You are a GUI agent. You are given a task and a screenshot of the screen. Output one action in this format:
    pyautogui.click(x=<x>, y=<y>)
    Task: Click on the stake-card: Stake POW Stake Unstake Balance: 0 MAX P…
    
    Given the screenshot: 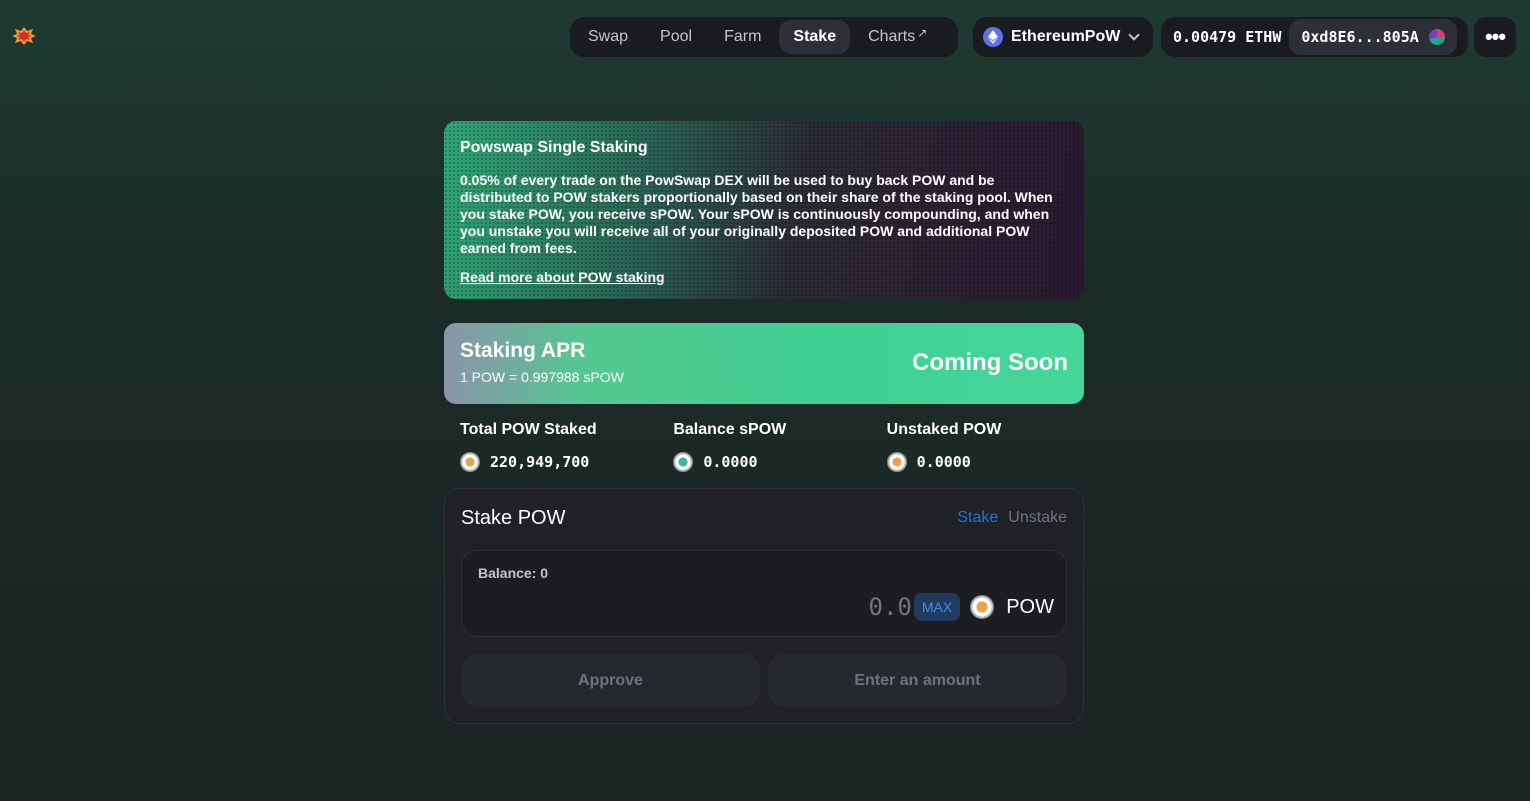 What is the action you would take?
    pyautogui.click(x=764, y=606)
    